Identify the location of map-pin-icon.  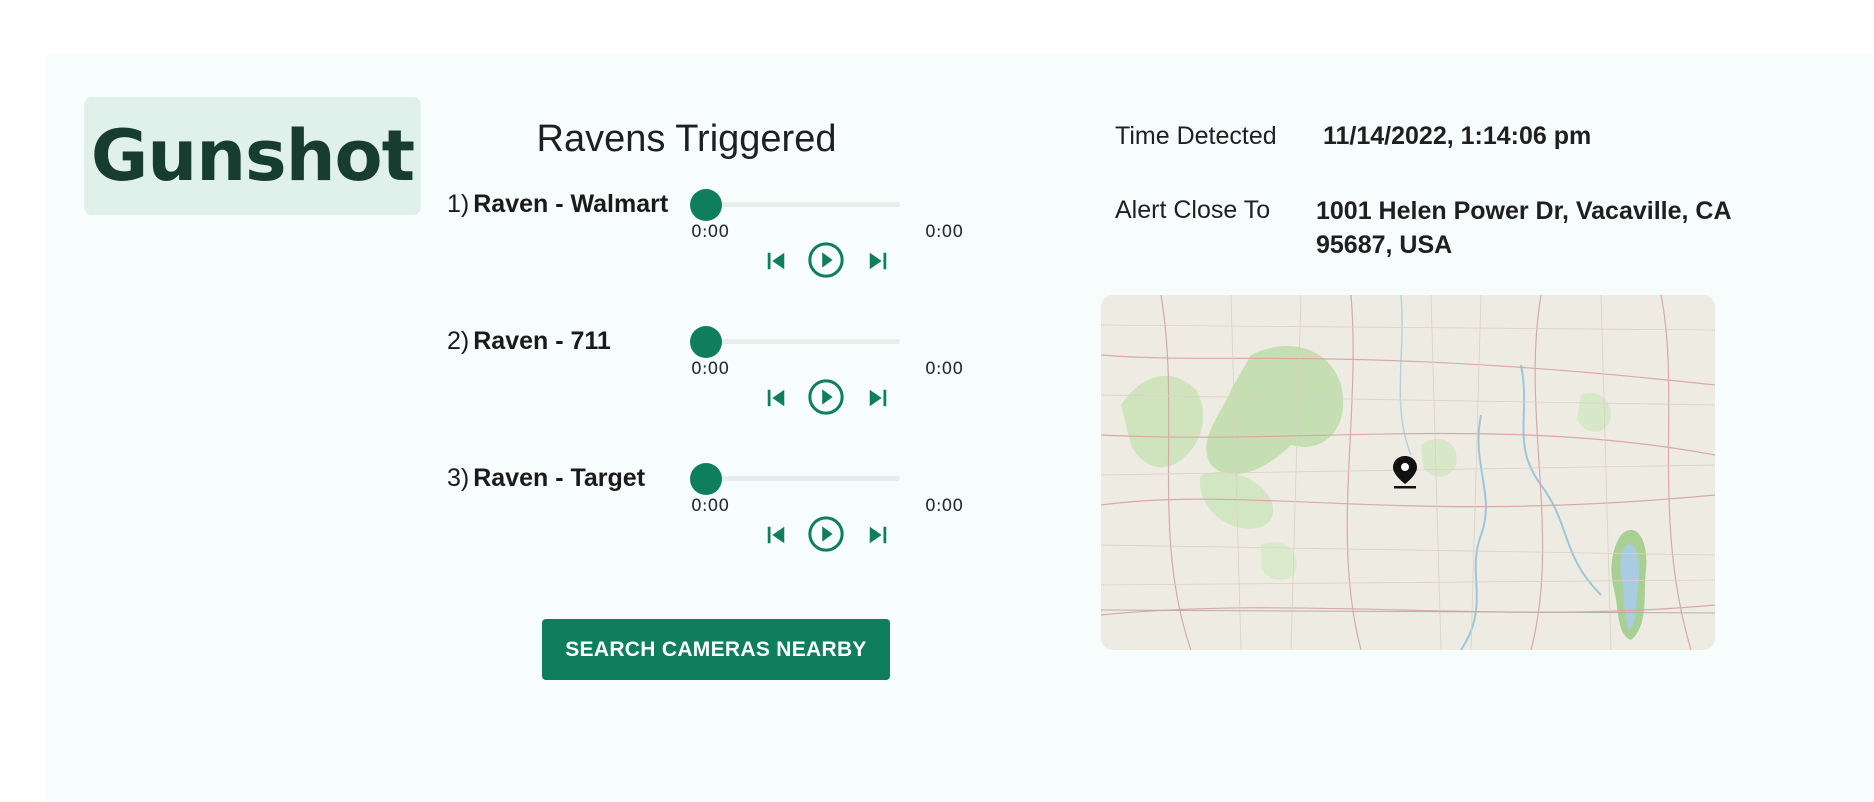
(1405, 472).